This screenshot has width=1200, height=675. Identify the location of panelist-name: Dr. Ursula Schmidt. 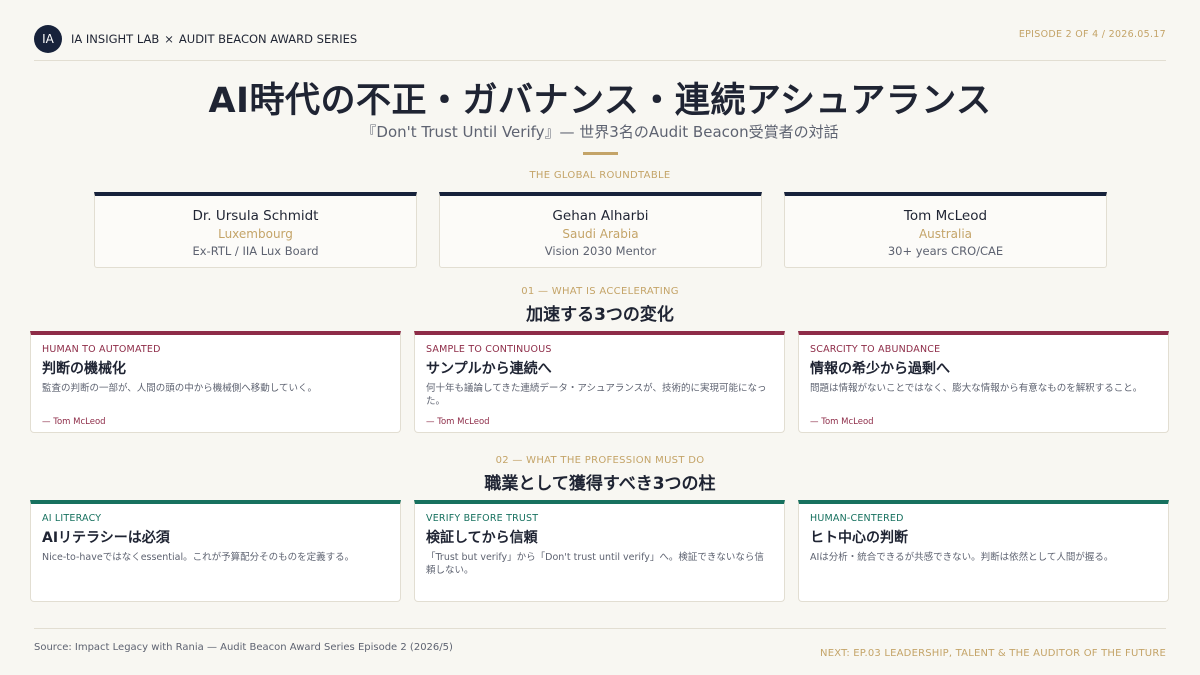
(255, 216).